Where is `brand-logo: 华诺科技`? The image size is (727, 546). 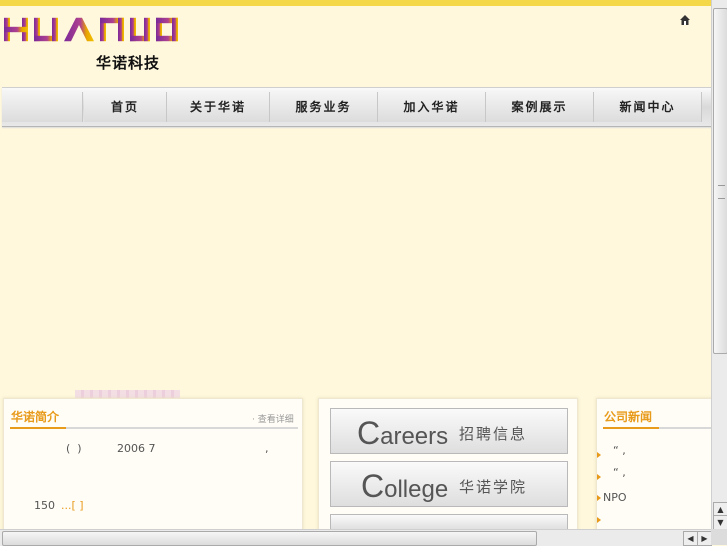
brand-logo: 华诺科技 is located at coordinates (92, 44).